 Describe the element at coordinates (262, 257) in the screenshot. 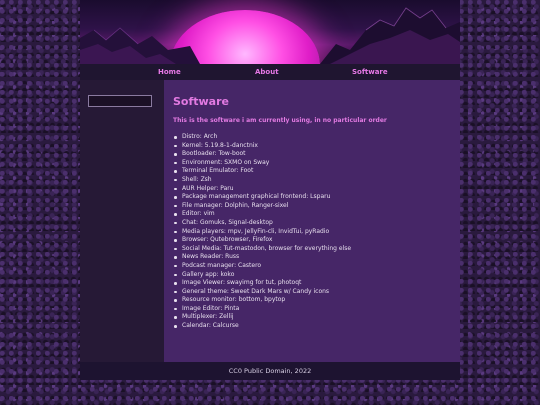

I see `list-item: News Reader: Russ` at that location.